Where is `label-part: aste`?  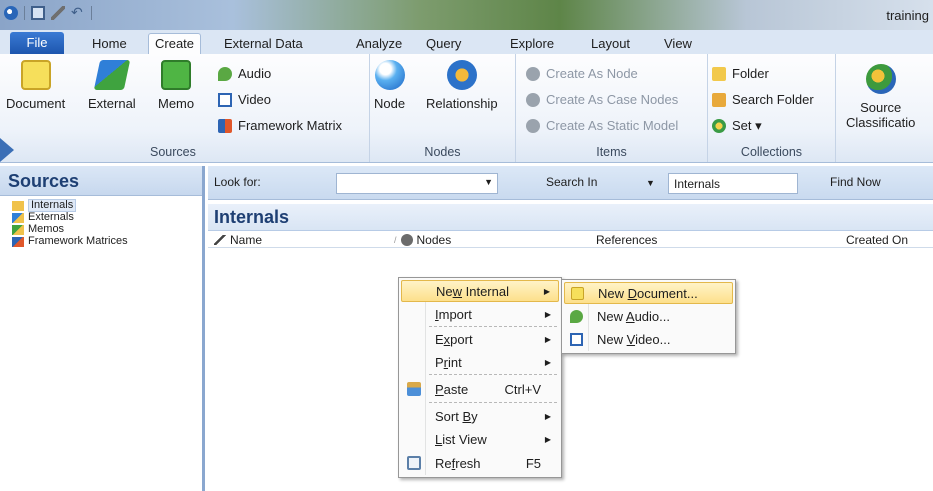
label-part: aste is located at coordinates (456, 389).